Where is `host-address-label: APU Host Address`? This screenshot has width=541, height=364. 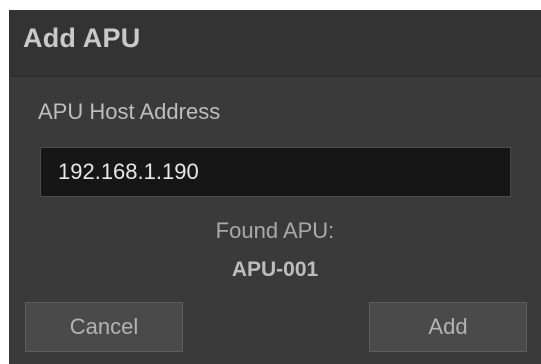
host-address-label: APU Host Address is located at coordinates (129, 111).